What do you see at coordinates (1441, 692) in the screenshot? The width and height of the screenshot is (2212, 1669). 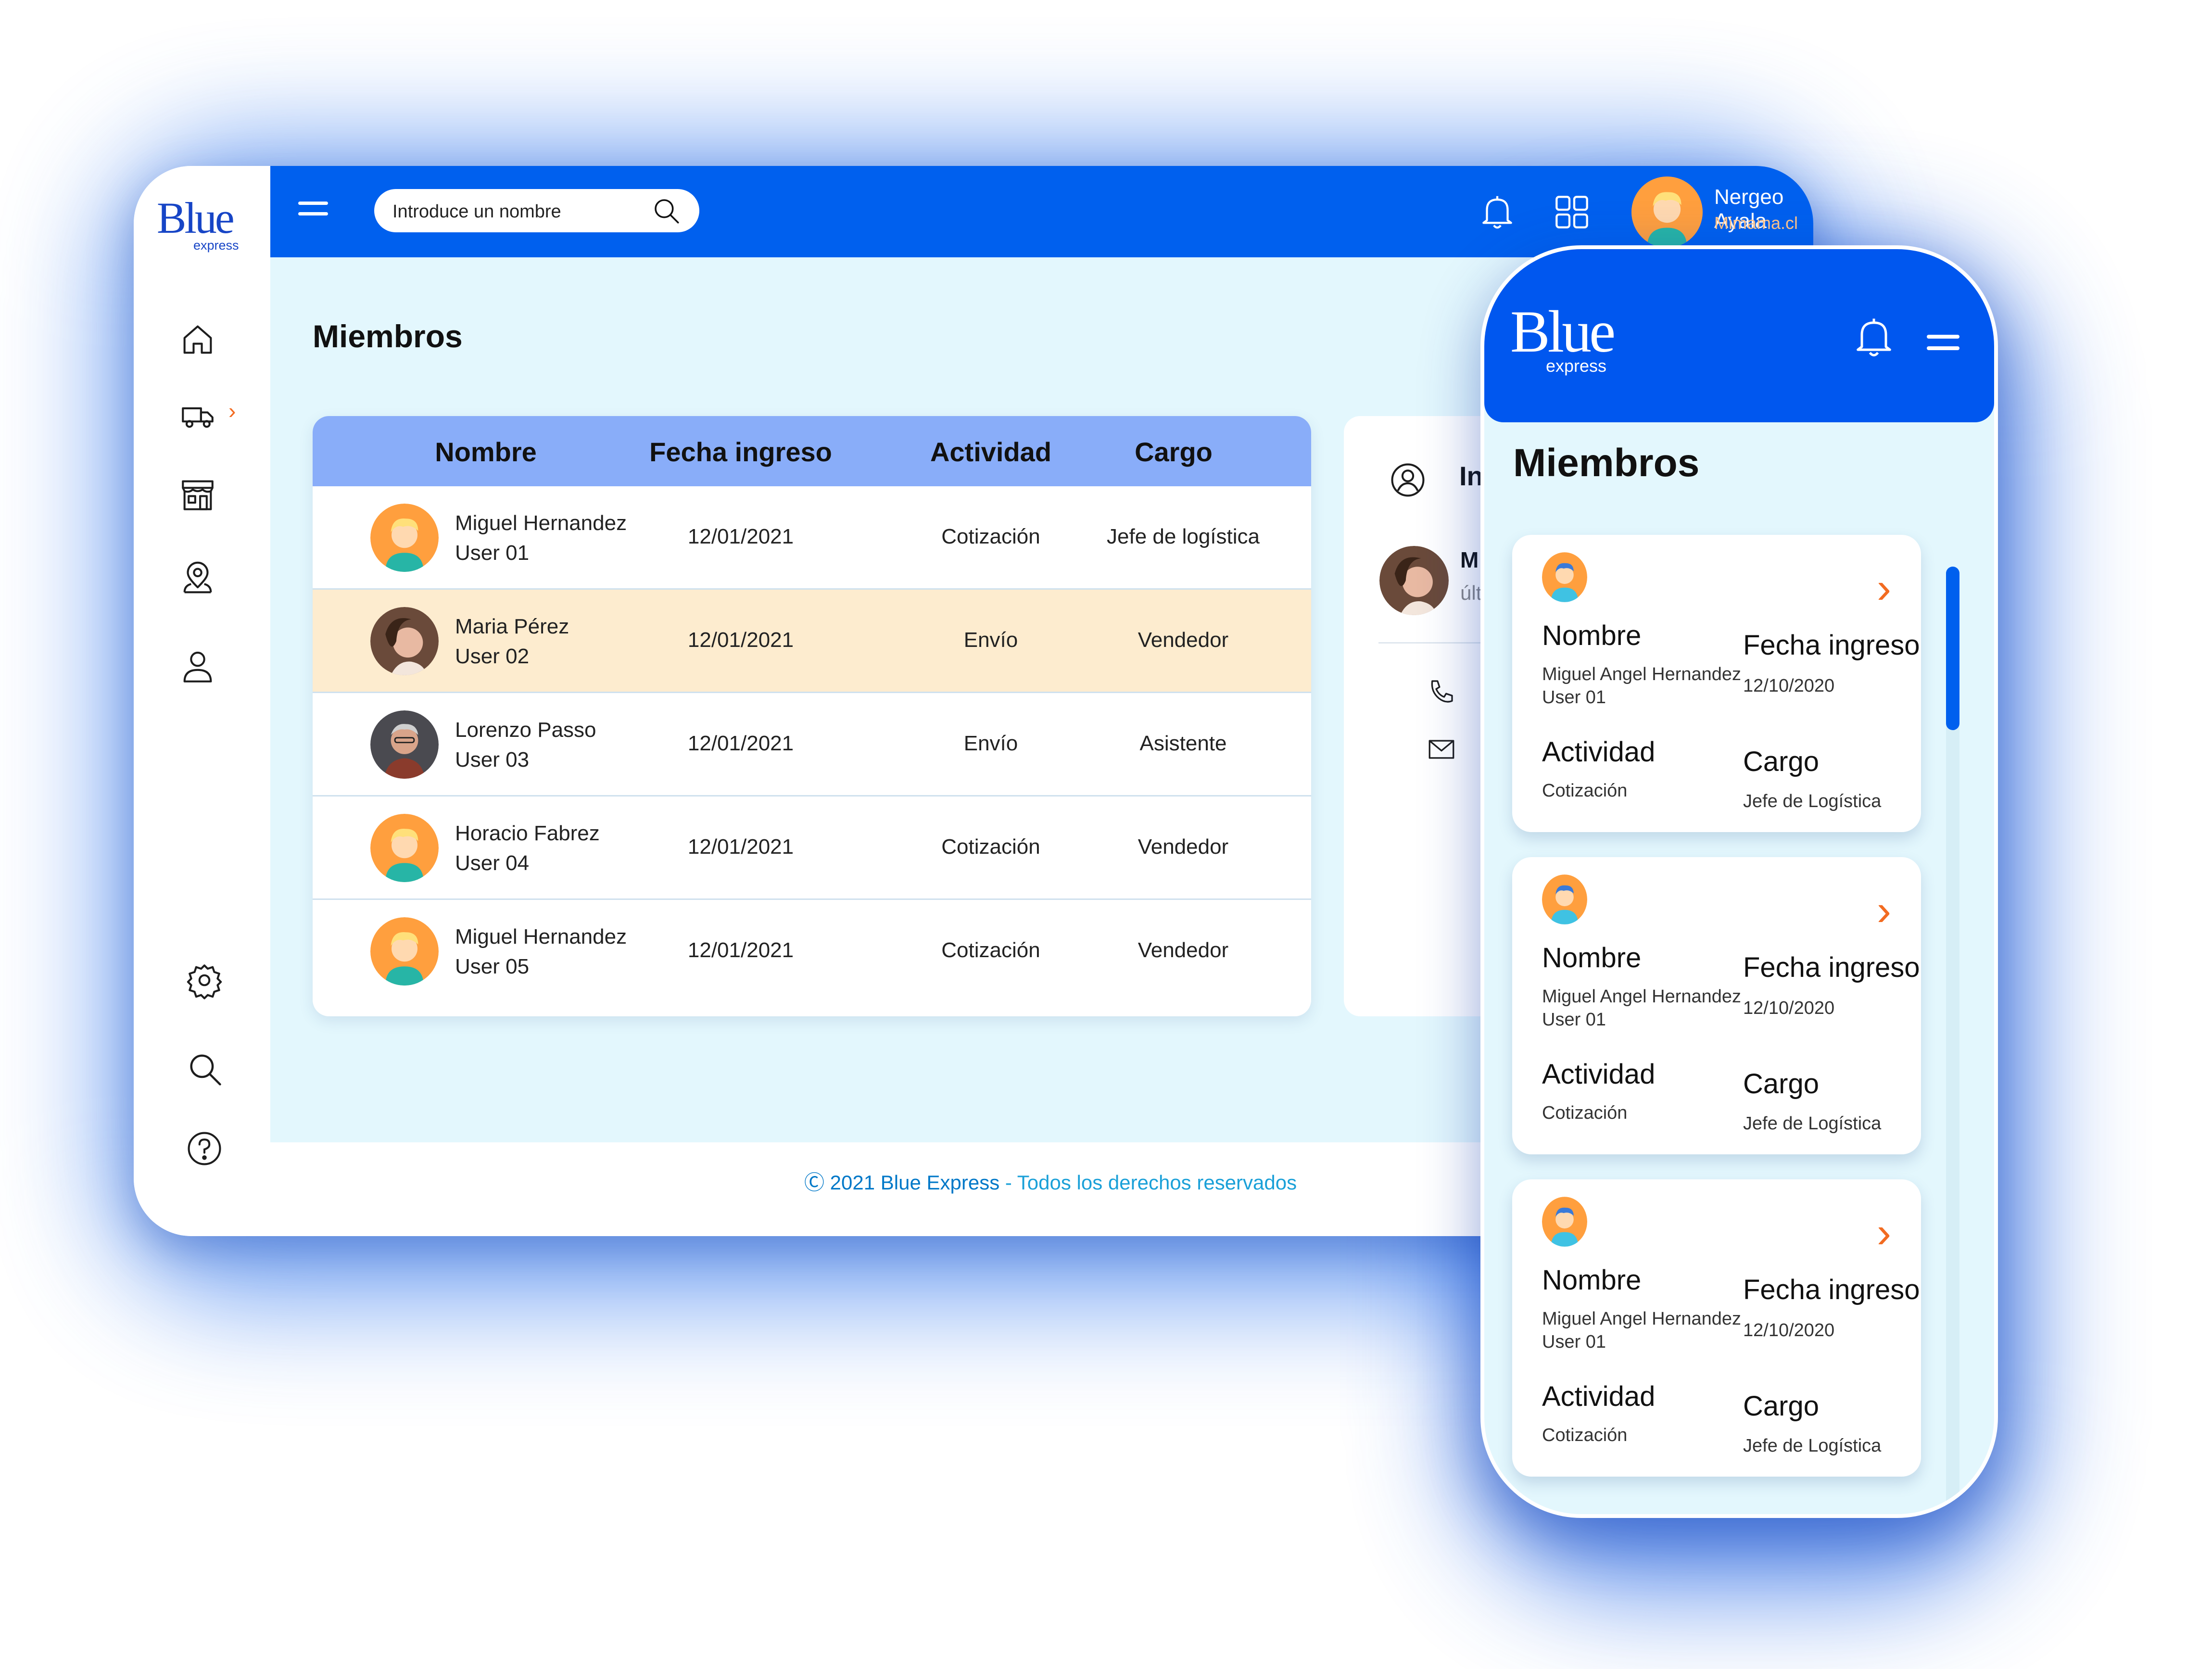 I see `phone-icon` at bounding box center [1441, 692].